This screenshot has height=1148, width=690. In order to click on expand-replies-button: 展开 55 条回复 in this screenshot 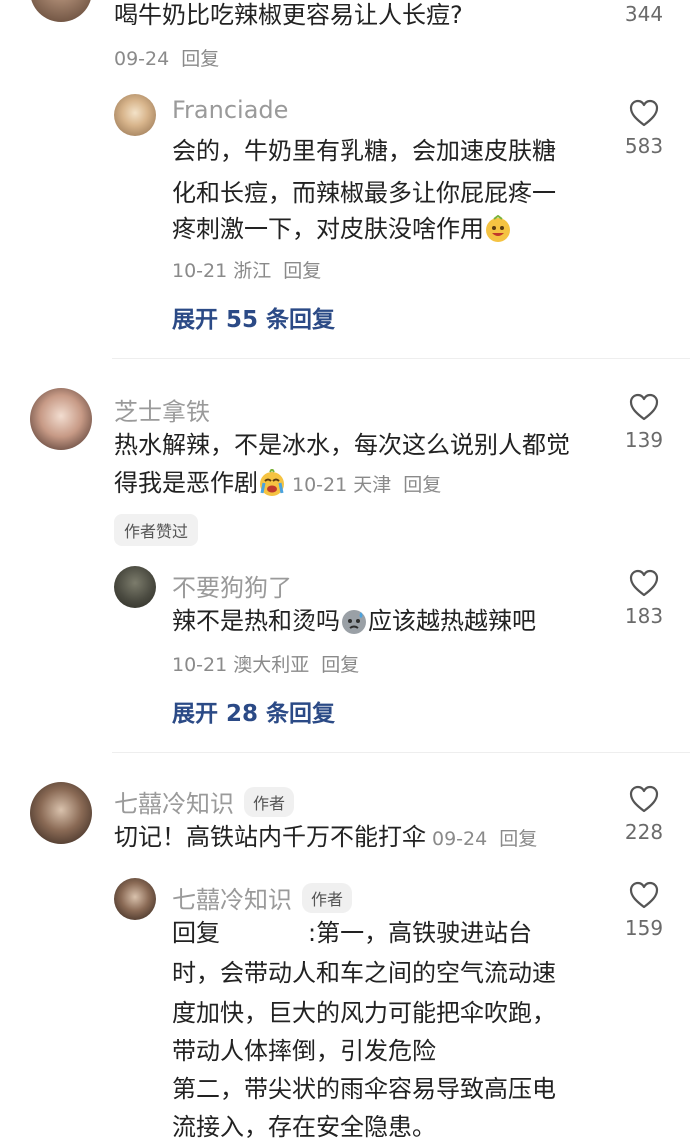, I will do `click(253, 317)`.